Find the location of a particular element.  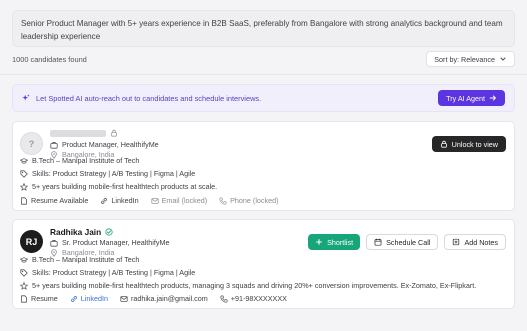

unlock-to-view-button: Unlock to view is located at coordinates (468, 144).